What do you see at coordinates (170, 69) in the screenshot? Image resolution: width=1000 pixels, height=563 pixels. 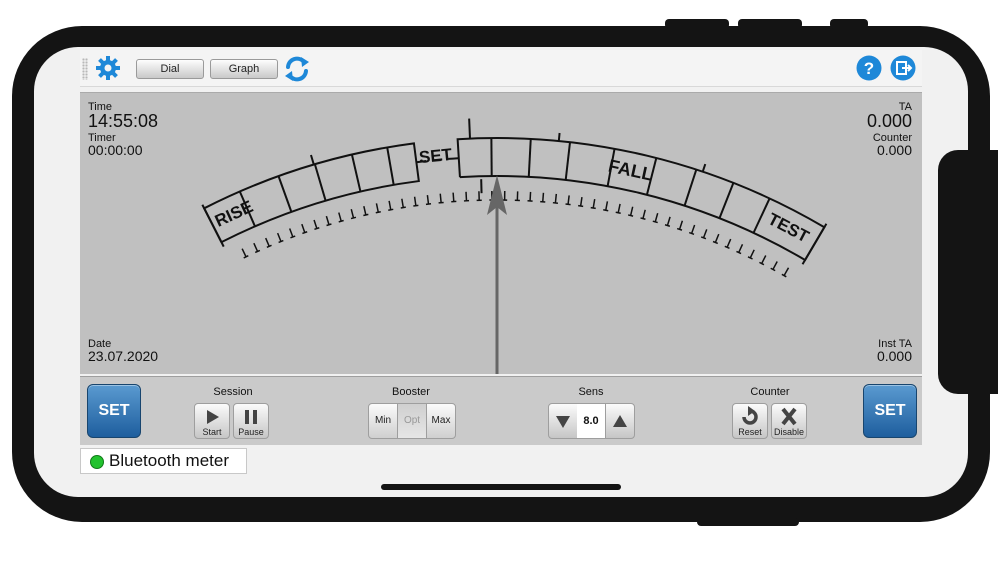 I see `dial-tab-button: Dial` at bounding box center [170, 69].